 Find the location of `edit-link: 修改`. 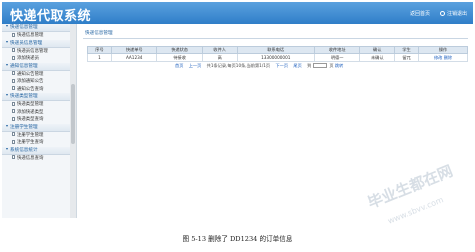

edit-link: 修改 is located at coordinates (438, 57).